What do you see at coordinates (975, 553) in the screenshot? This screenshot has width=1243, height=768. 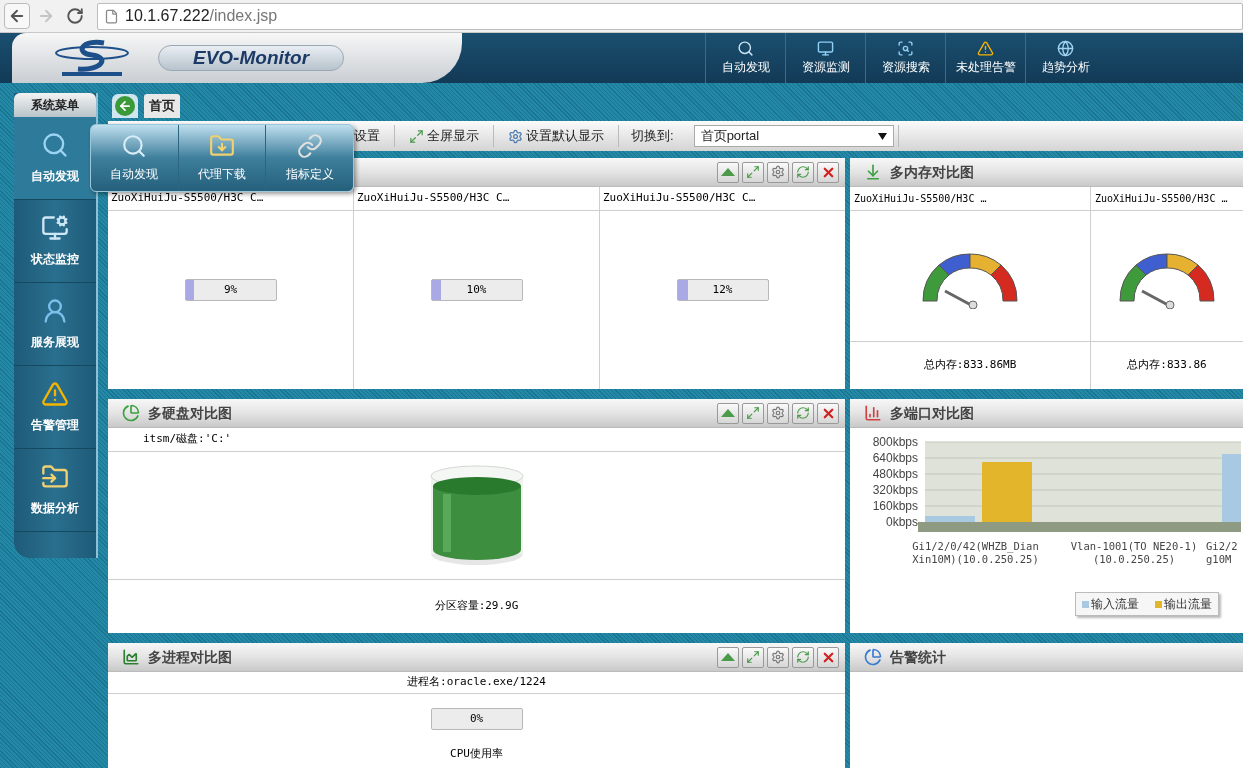 I see `category-label: Gi1/2/0/42(WHZB_DianXin10M)(10.0.250.25)` at bounding box center [975, 553].